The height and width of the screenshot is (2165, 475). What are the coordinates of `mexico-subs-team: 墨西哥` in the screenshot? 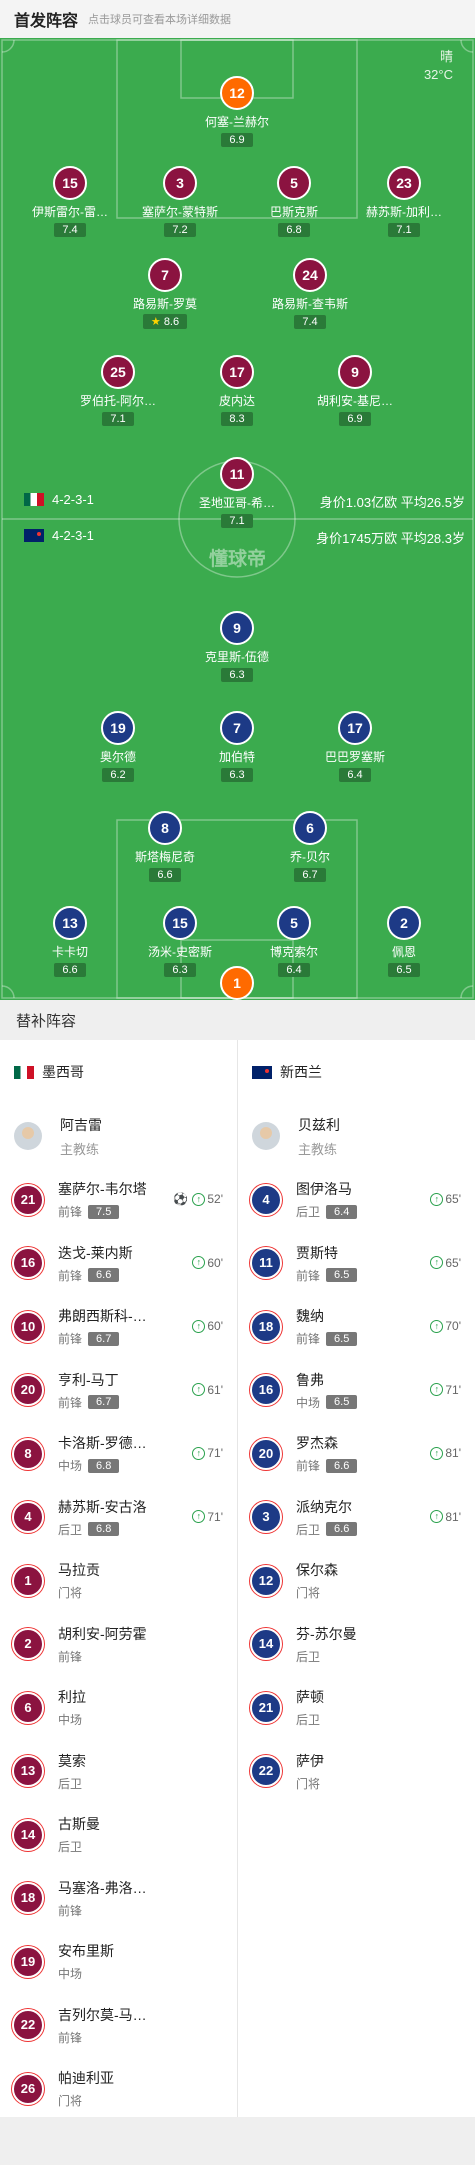 It's located at (118, 1072).